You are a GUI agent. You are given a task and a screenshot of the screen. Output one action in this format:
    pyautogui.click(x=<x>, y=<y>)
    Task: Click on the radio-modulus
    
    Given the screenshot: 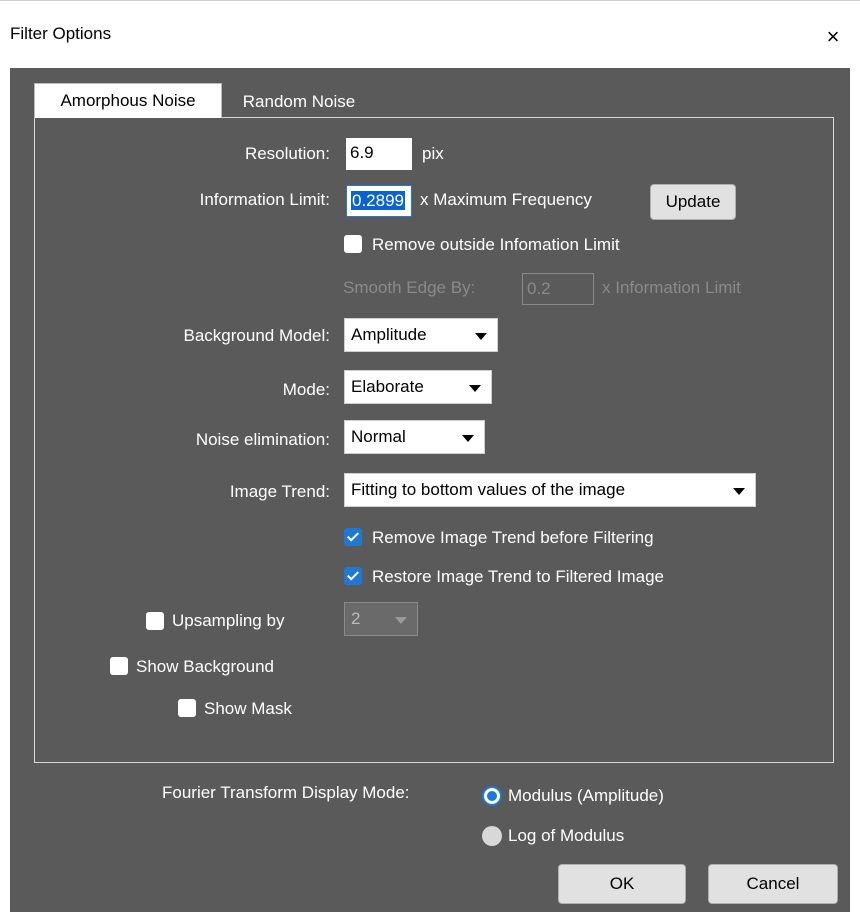 What is the action you would take?
    pyautogui.click(x=492, y=796)
    